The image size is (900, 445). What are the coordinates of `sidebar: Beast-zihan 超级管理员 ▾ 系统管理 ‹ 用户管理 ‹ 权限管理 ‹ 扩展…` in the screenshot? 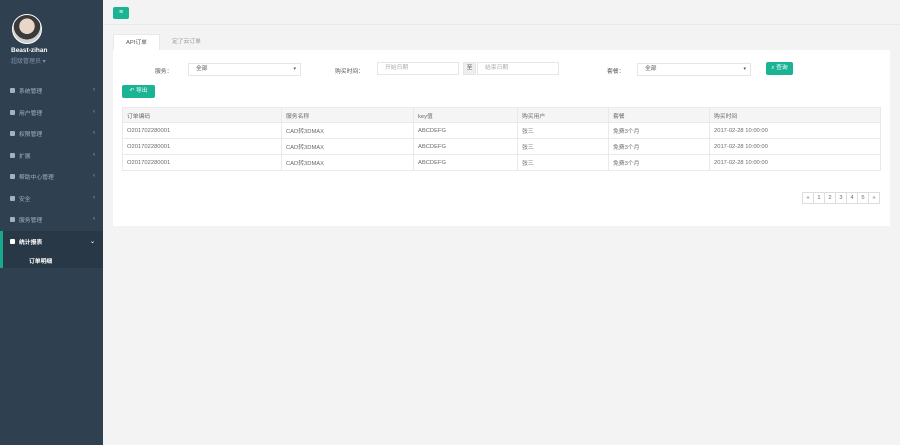 It's located at (51, 222).